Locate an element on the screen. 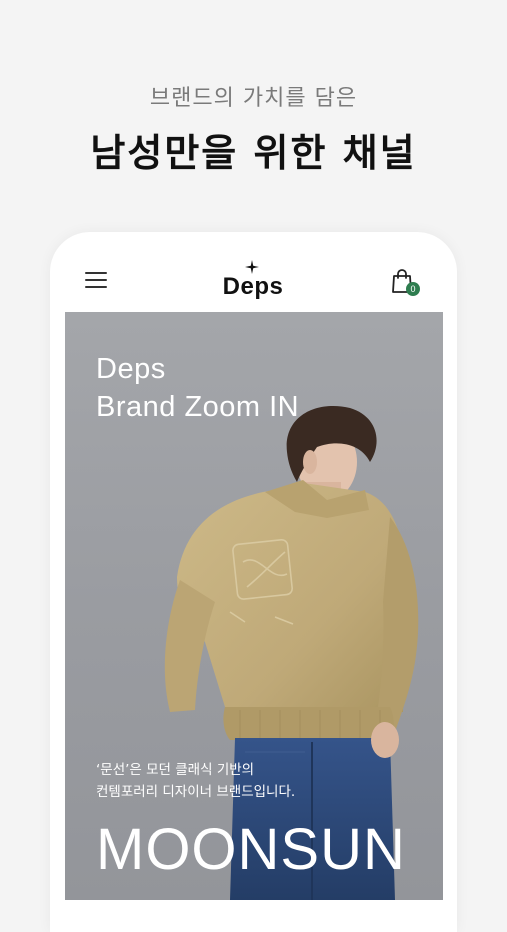 The height and width of the screenshot is (932, 507). app-logo: Deps is located at coordinates (253, 280).